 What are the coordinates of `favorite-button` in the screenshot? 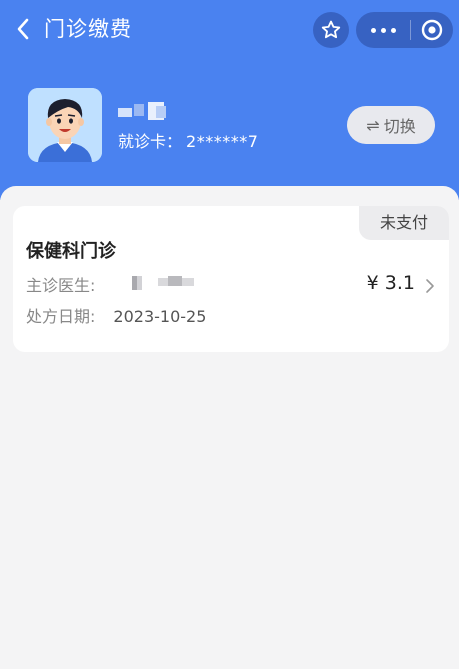 It's located at (331, 30).